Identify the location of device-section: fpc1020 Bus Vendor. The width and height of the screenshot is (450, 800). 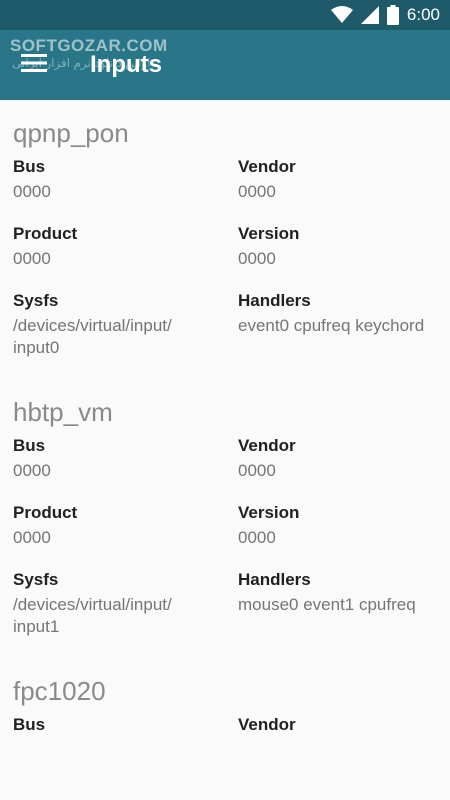
(225, 717).